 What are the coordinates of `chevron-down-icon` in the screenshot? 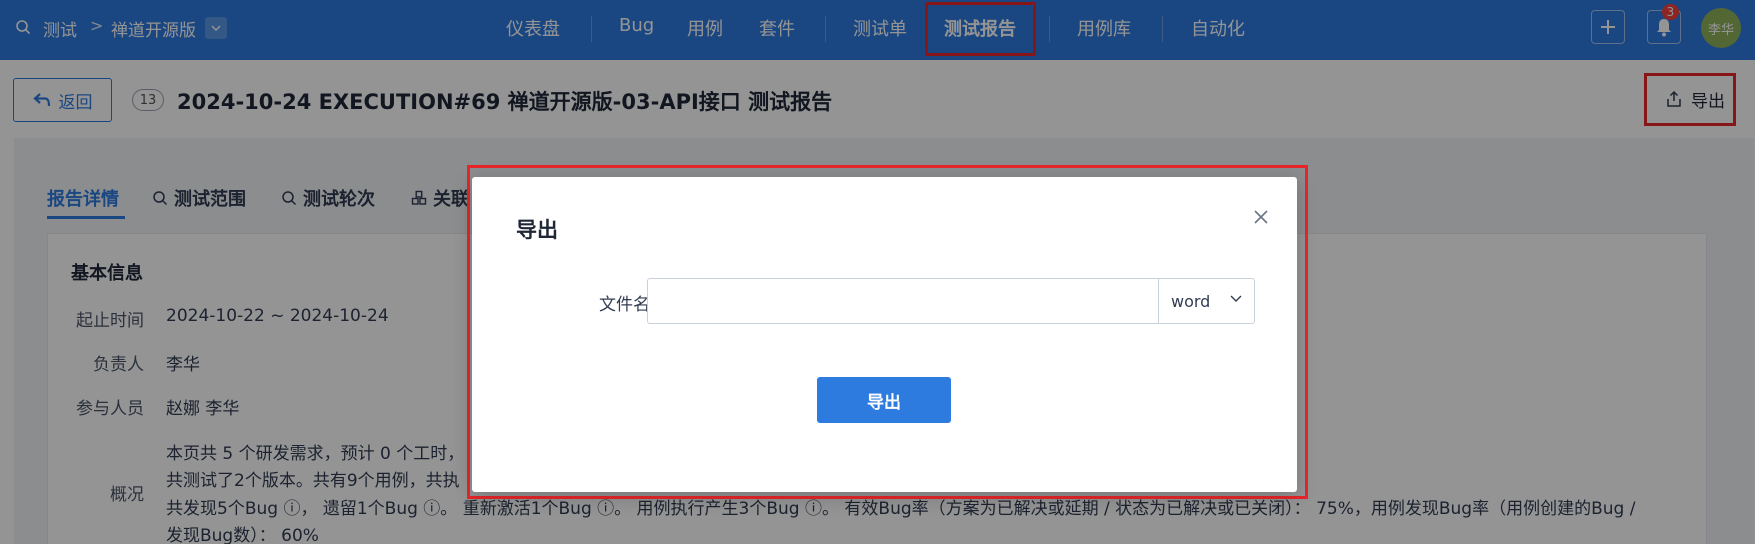 It's located at (1236, 298).